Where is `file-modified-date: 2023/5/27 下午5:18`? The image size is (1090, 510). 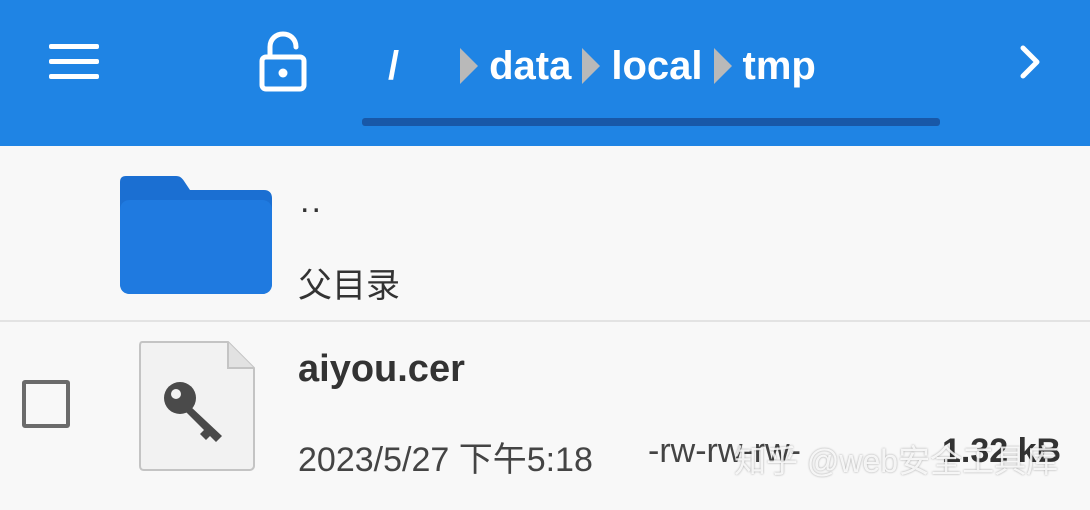 file-modified-date: 2023/5/27 下午5:18 is located at coordinates (445, 460).